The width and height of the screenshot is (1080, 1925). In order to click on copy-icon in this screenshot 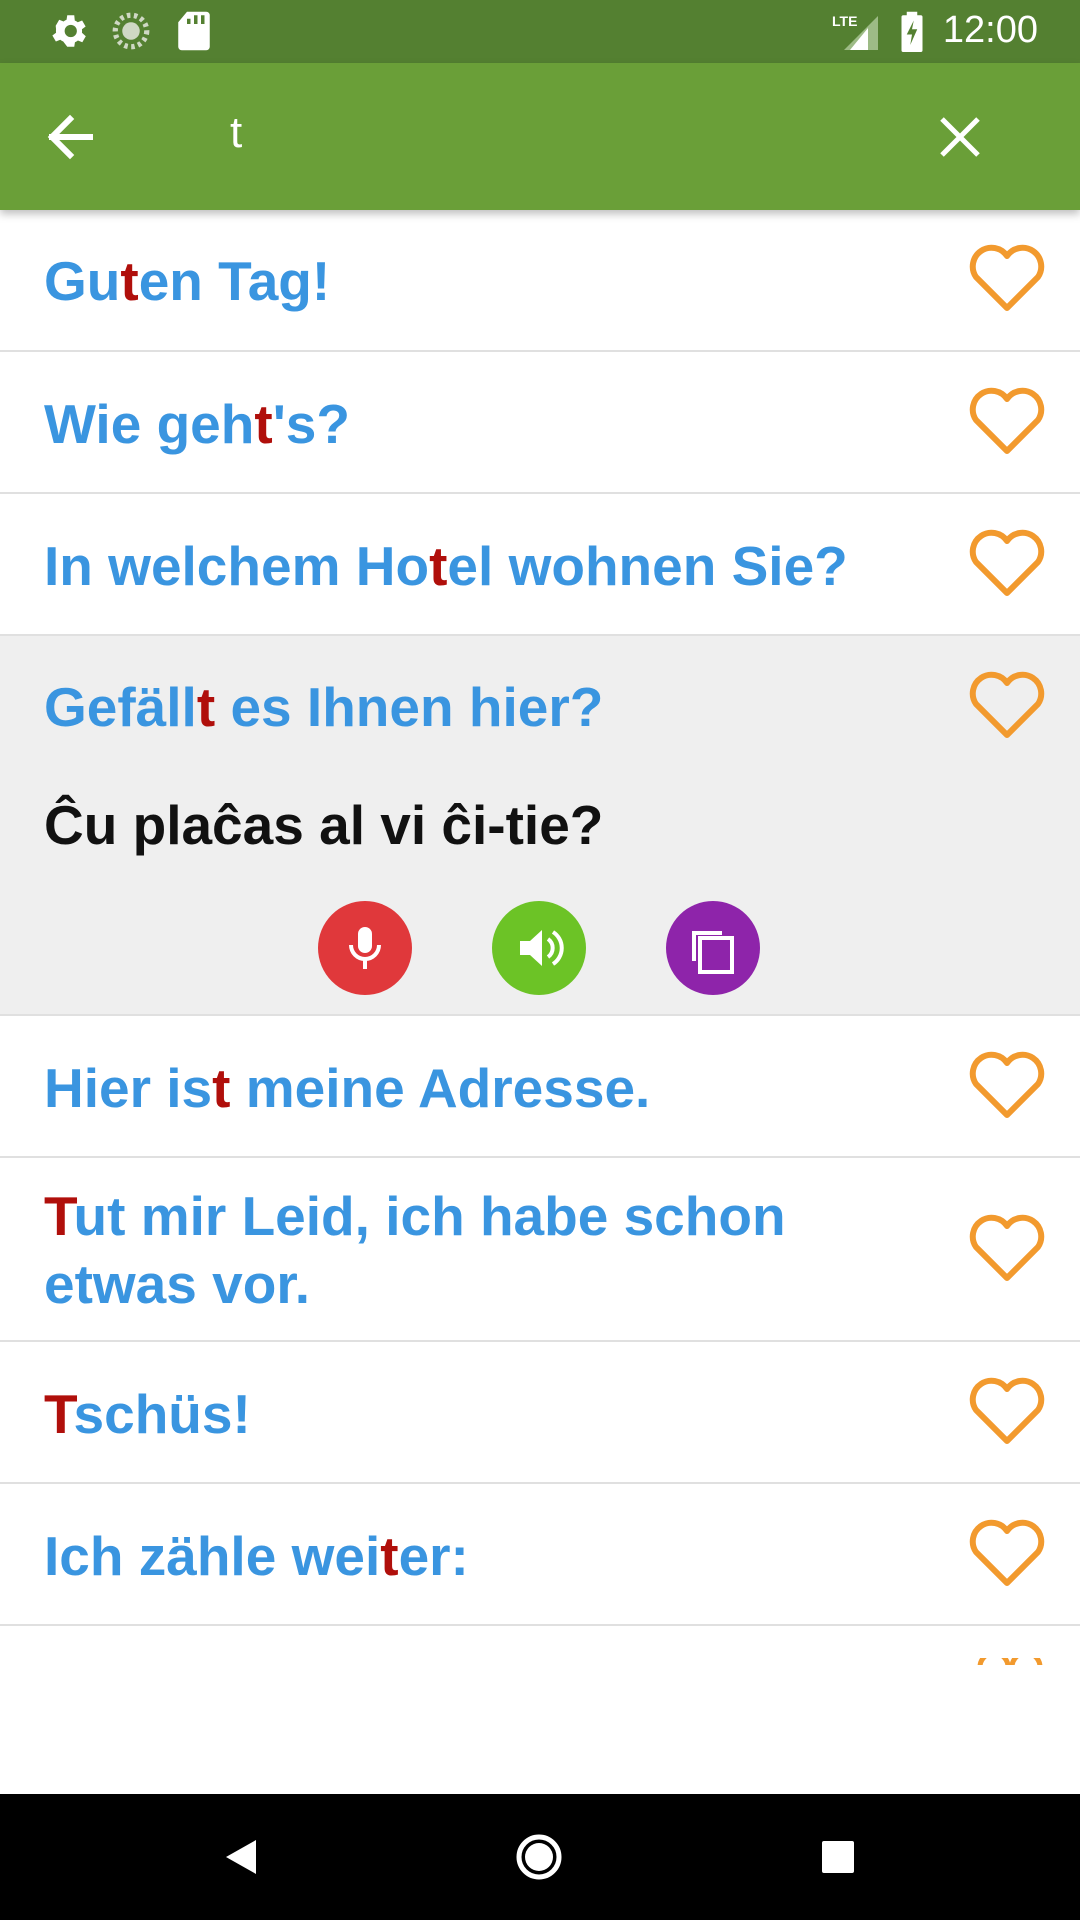, I will do `click(713, 952)`.